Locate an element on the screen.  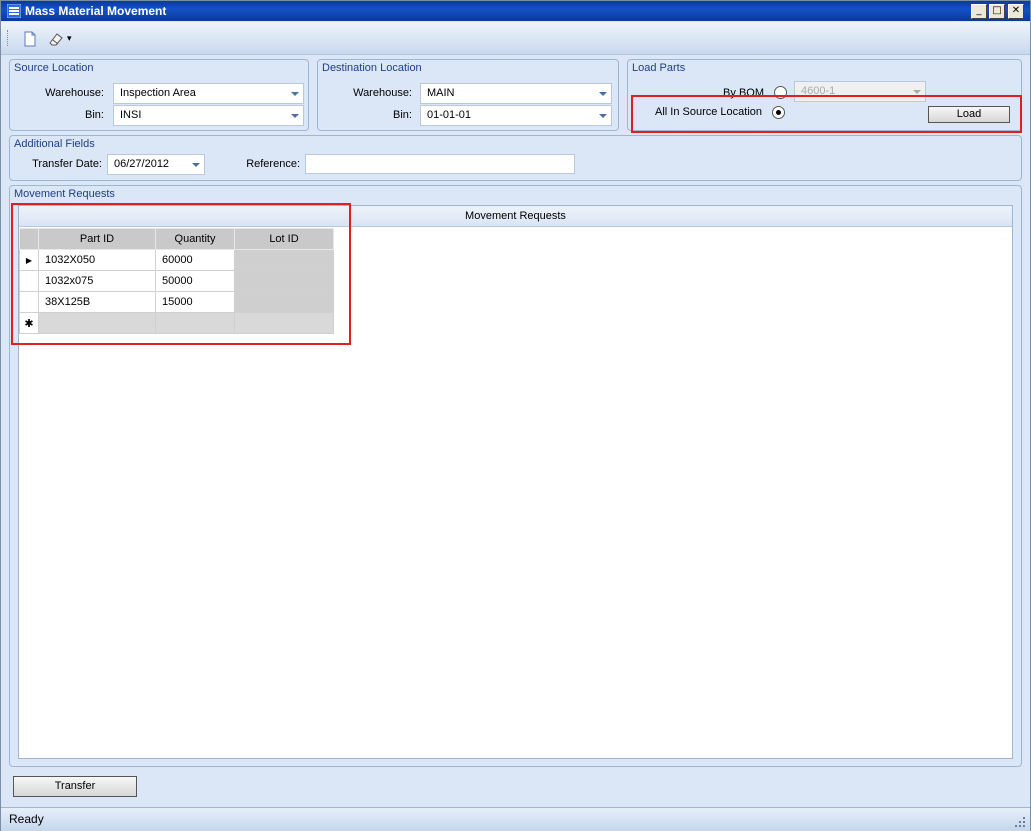
transfer-date-picker: 06/27/2012 is located at coordinates (156, 164).